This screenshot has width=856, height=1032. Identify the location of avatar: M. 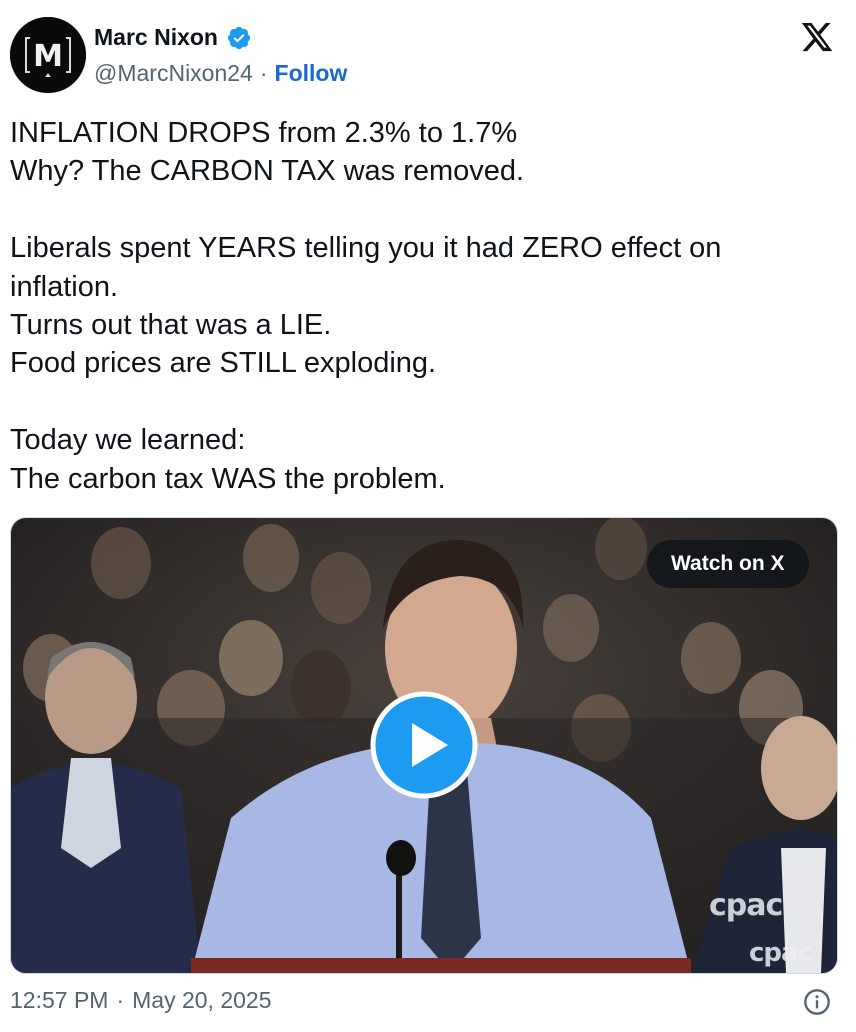
(48, 55).